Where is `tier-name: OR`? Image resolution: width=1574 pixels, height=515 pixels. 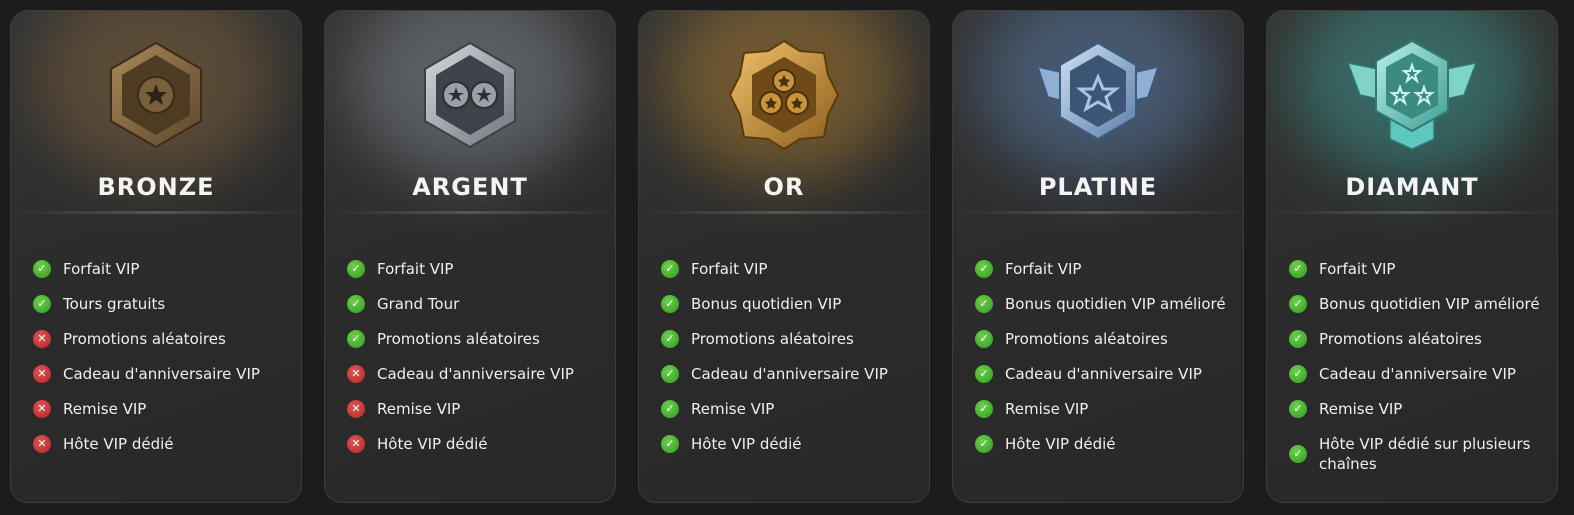
tier-name: OR is located at coordinates (784, 187).